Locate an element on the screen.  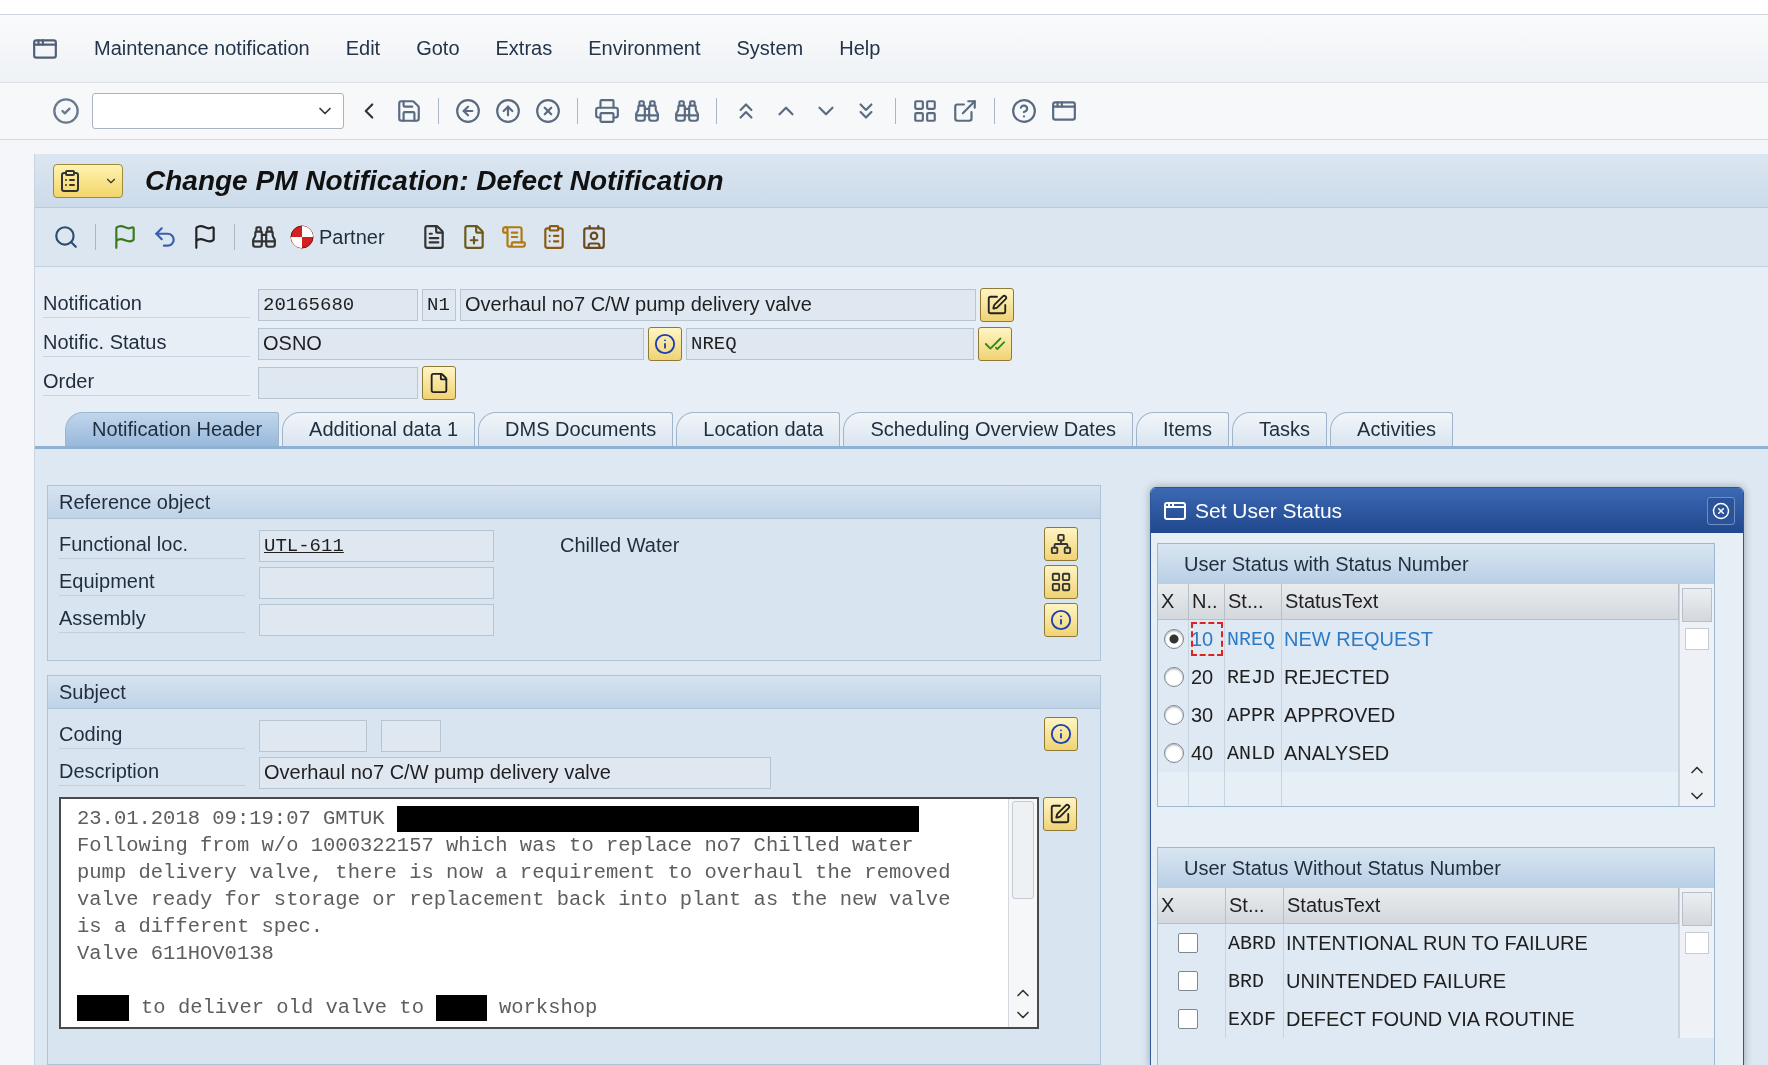
table-cell: EXDF is located at coordinates (1255, 1019).